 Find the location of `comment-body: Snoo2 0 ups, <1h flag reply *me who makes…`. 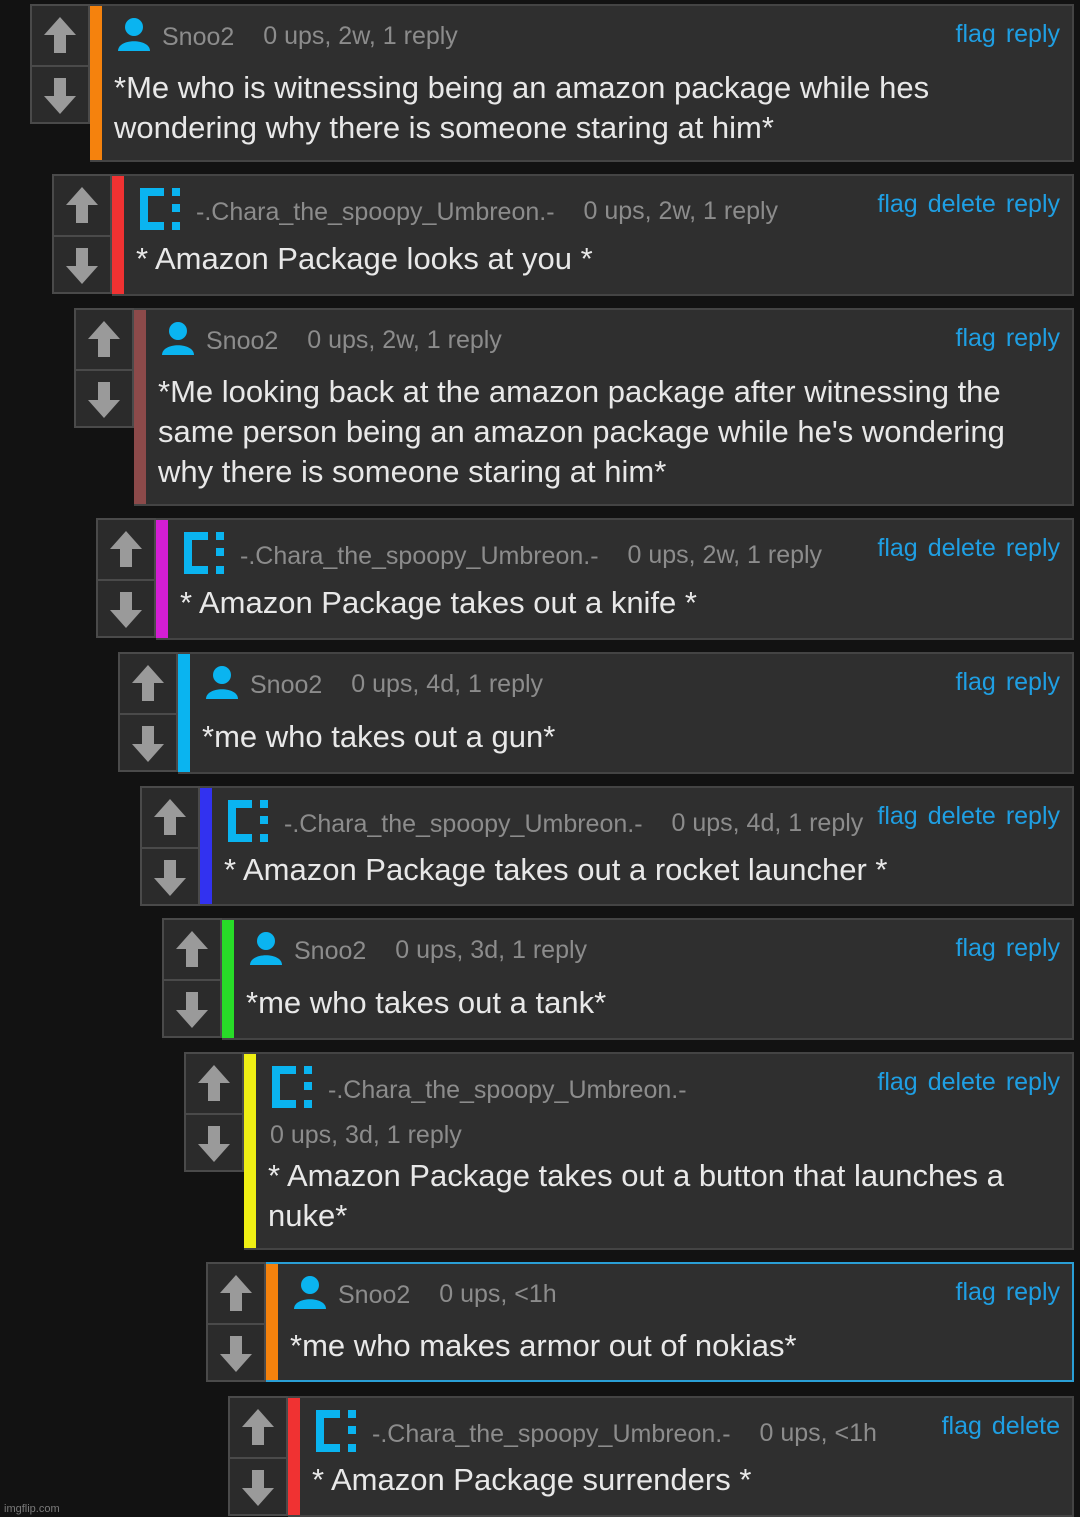

comment-body: Snoo2 0 ups, <1h flag reply *me who makes… is located at coordinates (670, 1322).